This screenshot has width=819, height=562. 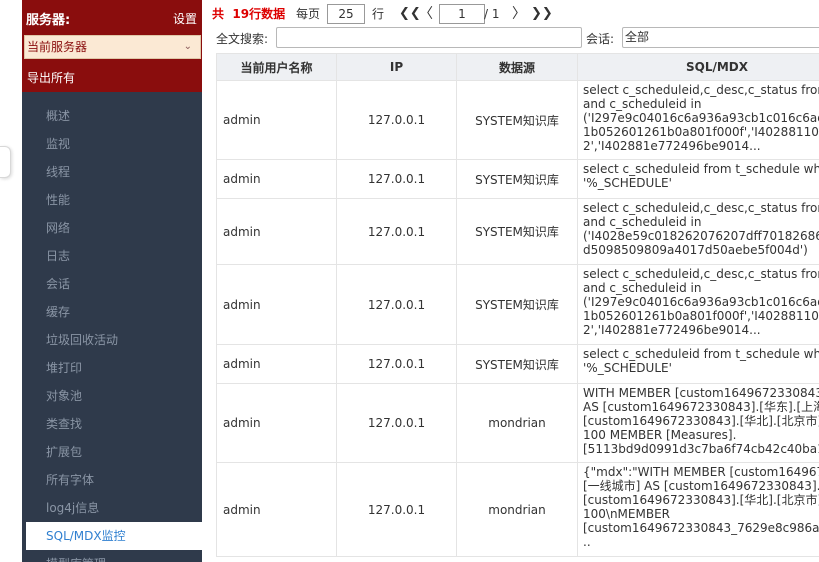 What do you see at coordinates (308, 14) in the screenshot?
I see `per-page-label: 每页` at bounding box center [308, 14].